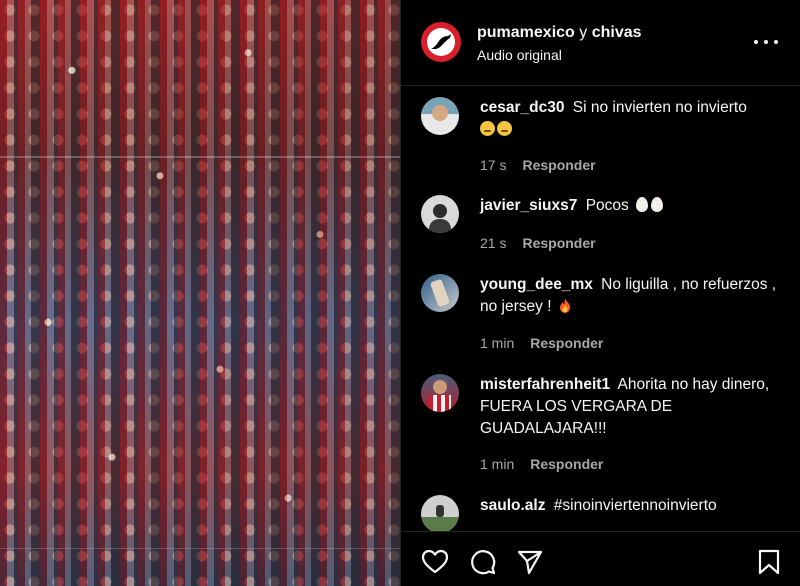 The height and width of the screenshot is (586, 800). I want to click on heart-icon, so click(435, 562).